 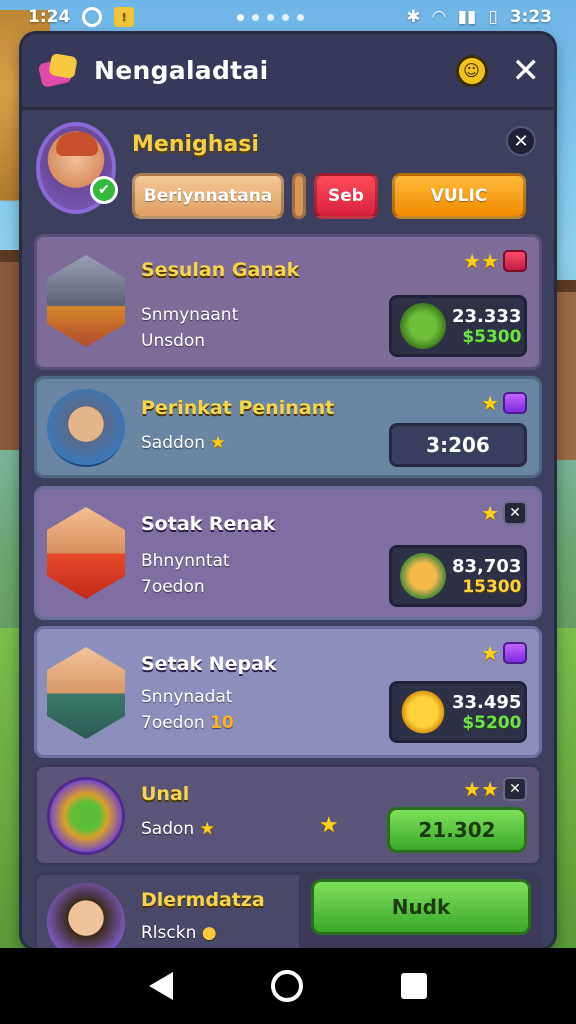 I want to click on item-name: Sesulan Ganak, so click(x=220, y=270).